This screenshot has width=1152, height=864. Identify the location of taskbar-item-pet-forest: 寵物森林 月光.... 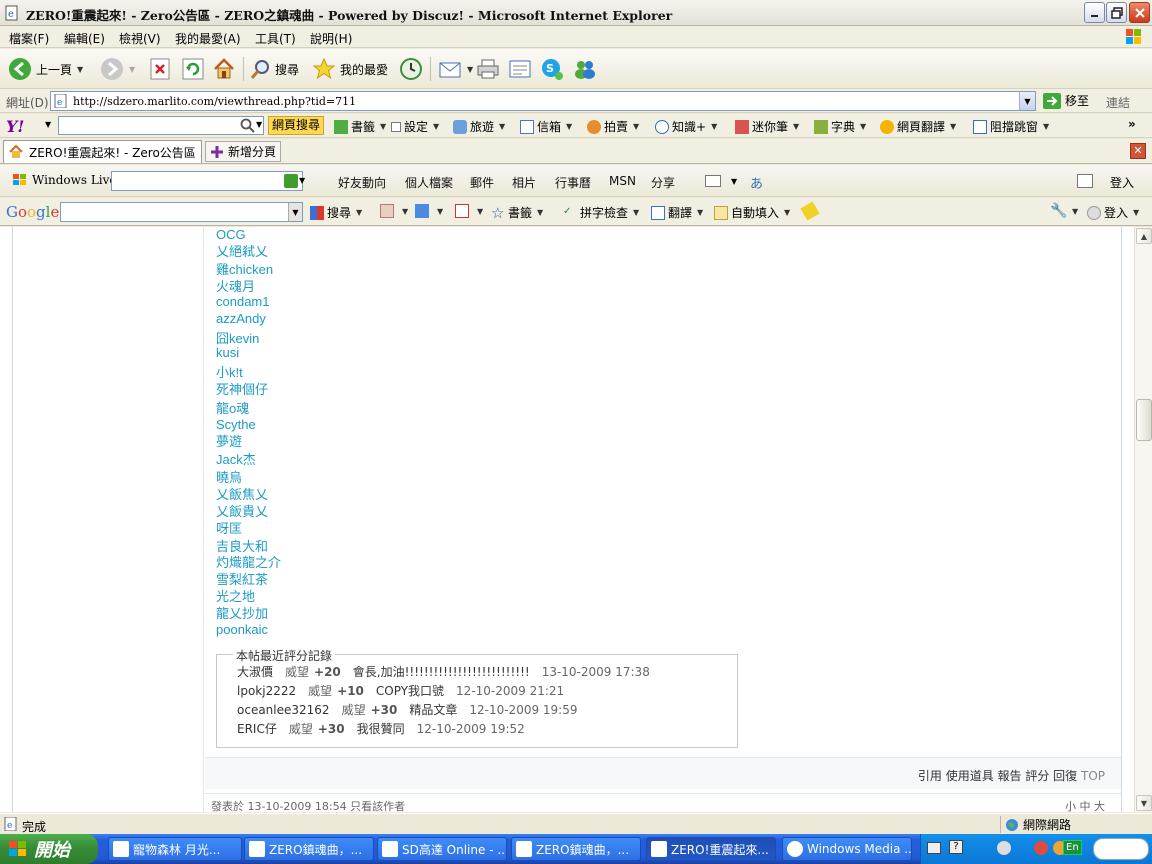
(175, 849).